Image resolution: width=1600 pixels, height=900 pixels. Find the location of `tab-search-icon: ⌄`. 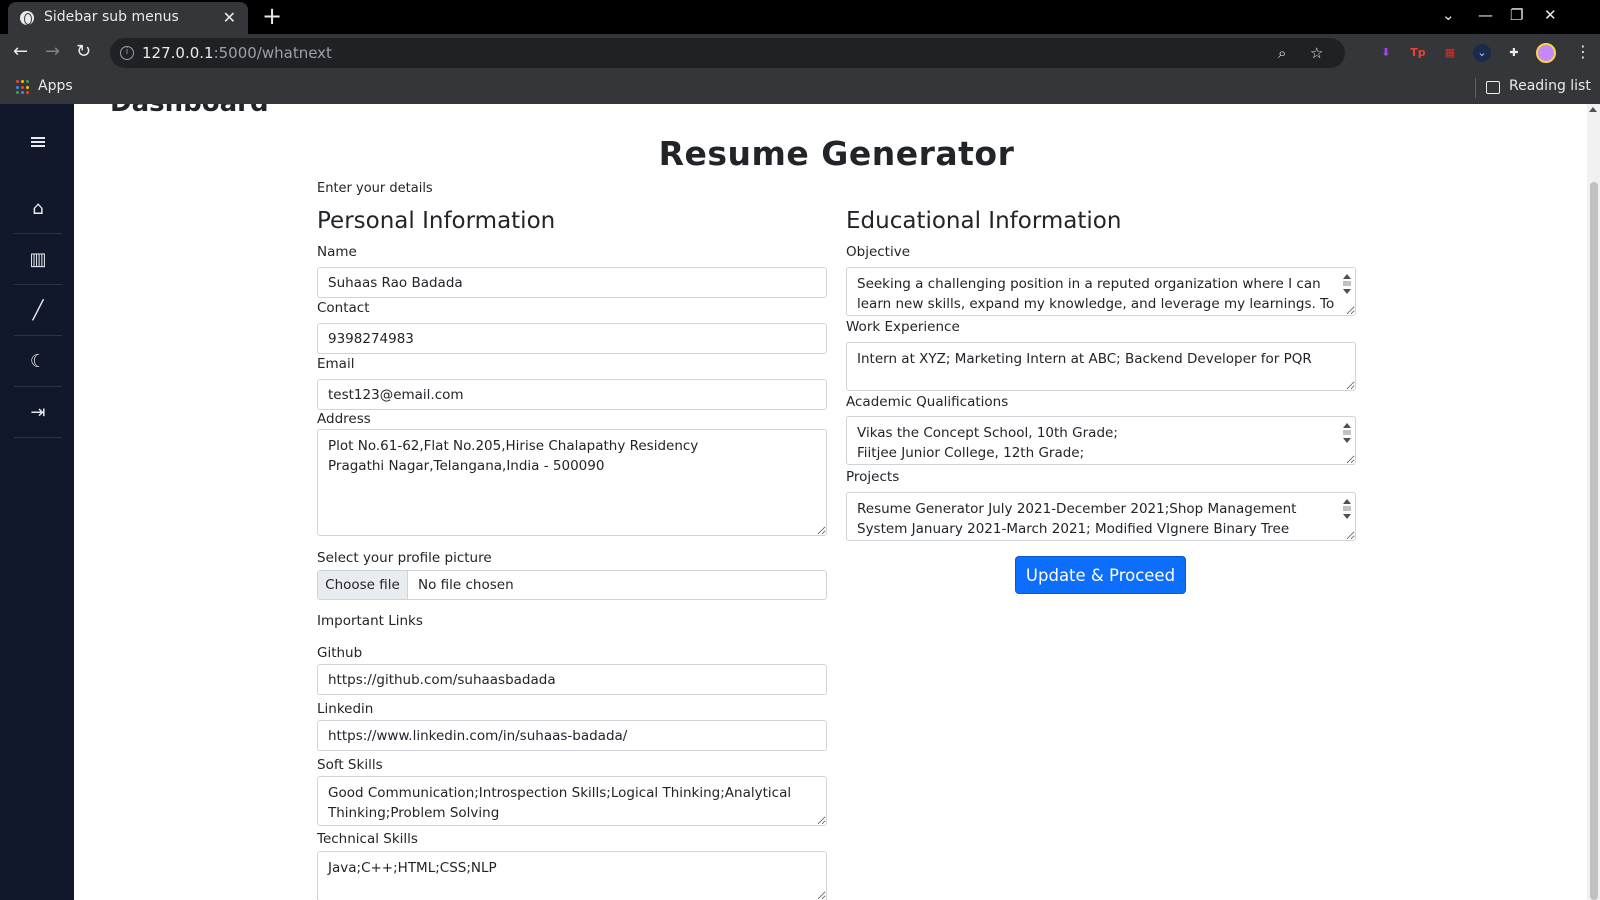

tab-search-icon: ⌄ is located at coordinates (1448, 15).